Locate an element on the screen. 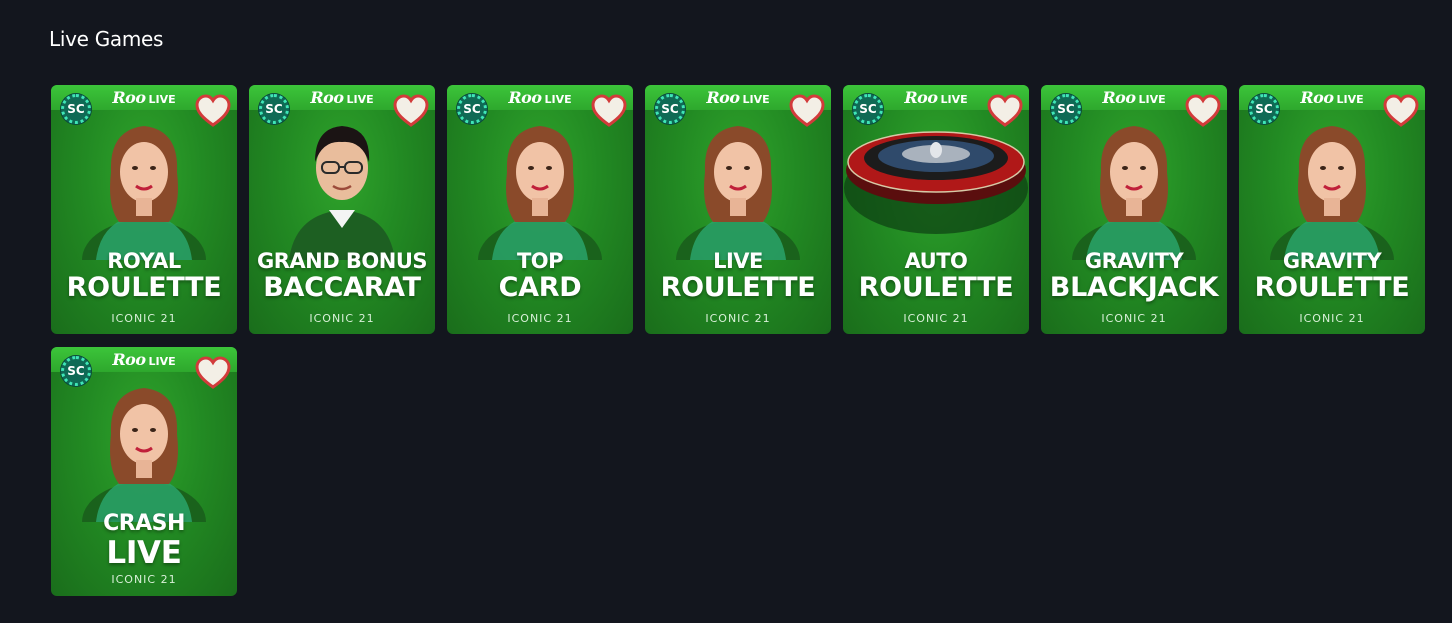 The image size is (1452, 623). game-title-line1: LIVE is located at coordinates (738, 261).